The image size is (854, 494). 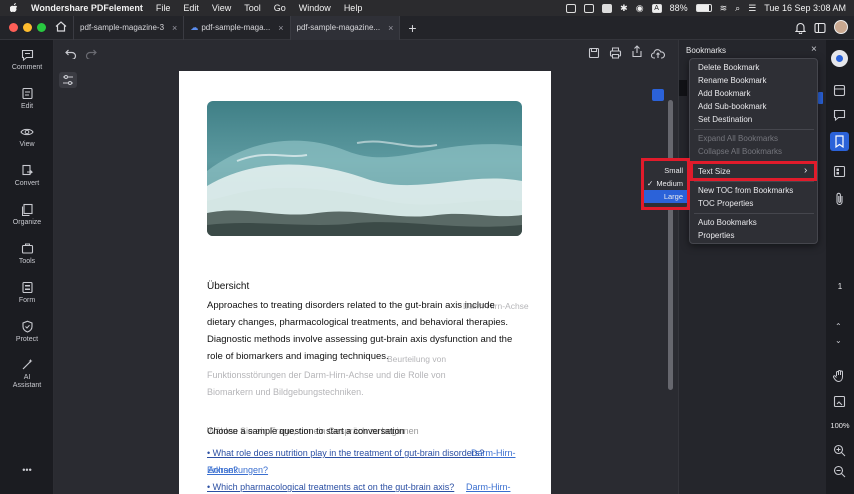 I want to click on new-tab-button: +, so click(x=412, y=28).